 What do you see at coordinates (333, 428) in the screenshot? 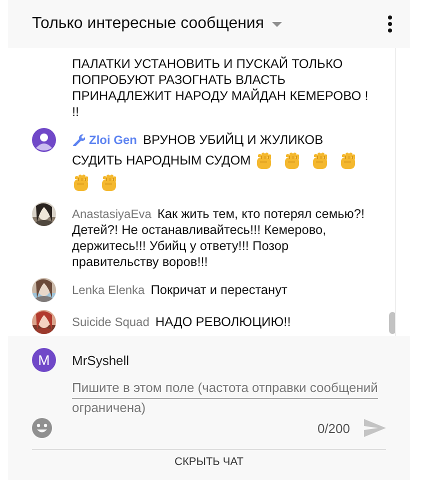
I see `character-counter: 0/200` at bounding box center [333, 428].